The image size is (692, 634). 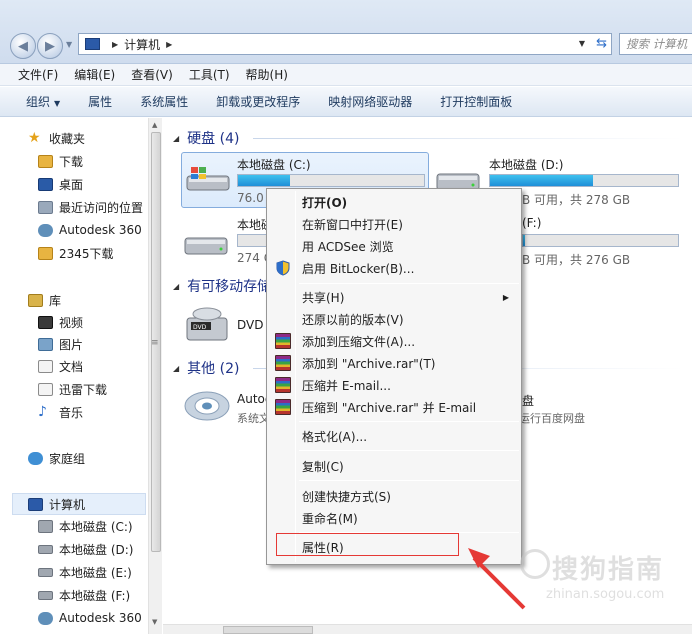 What do you see at coordinates (582, 43) in the screenshot?
I see `address-dropdown-icon: ▼` at bounding box center [582, 43].